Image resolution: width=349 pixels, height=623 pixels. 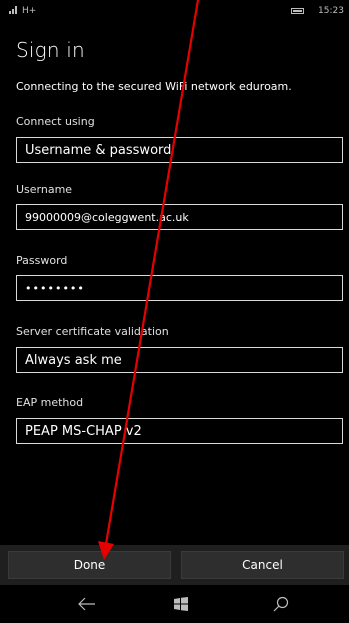 I want to click on search-icon, so click(x=281, y=604).